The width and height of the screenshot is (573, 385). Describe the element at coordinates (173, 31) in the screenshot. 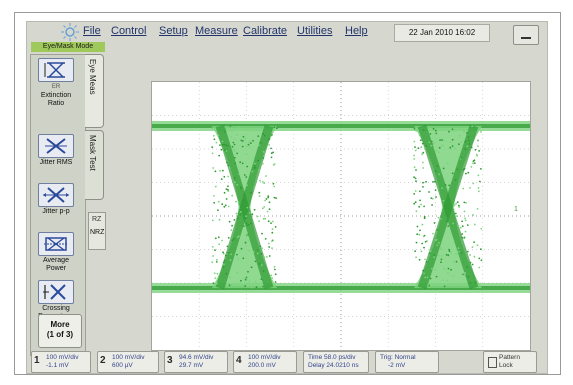

I see `menu-setup: Setup` at that location.